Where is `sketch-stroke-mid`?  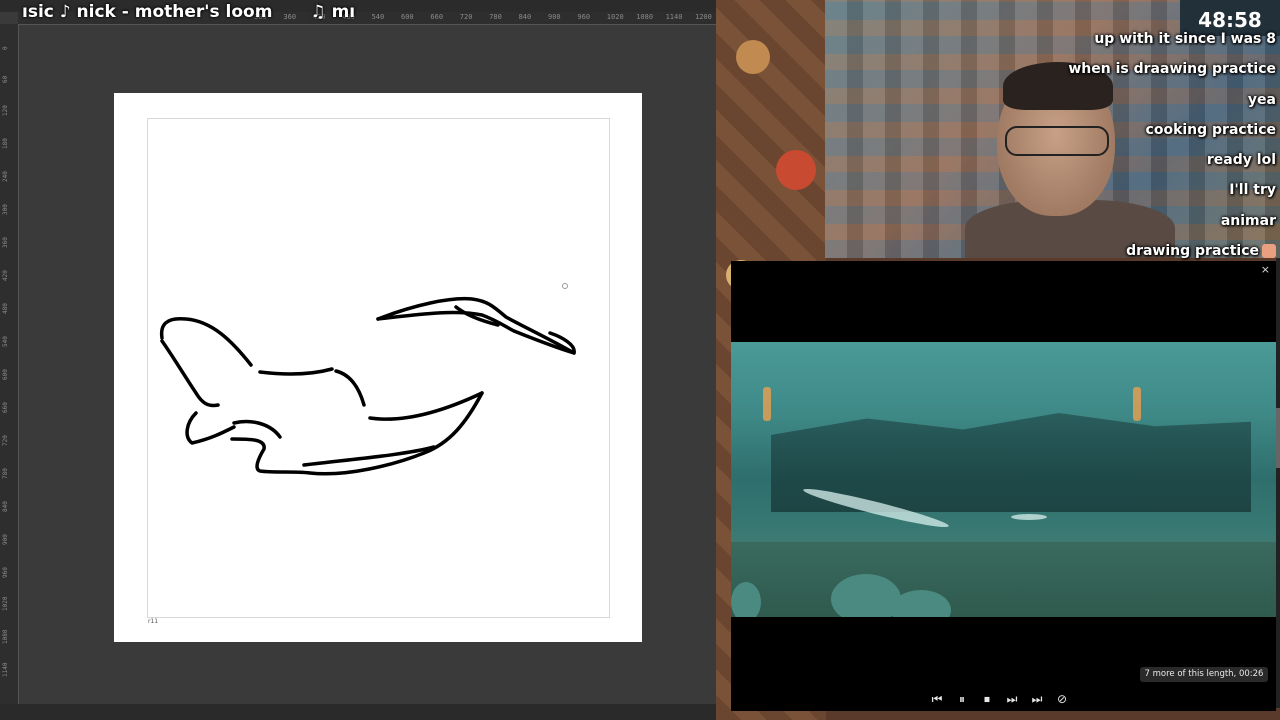
sketch-stroke-mid is located at coordinates (296, 371).